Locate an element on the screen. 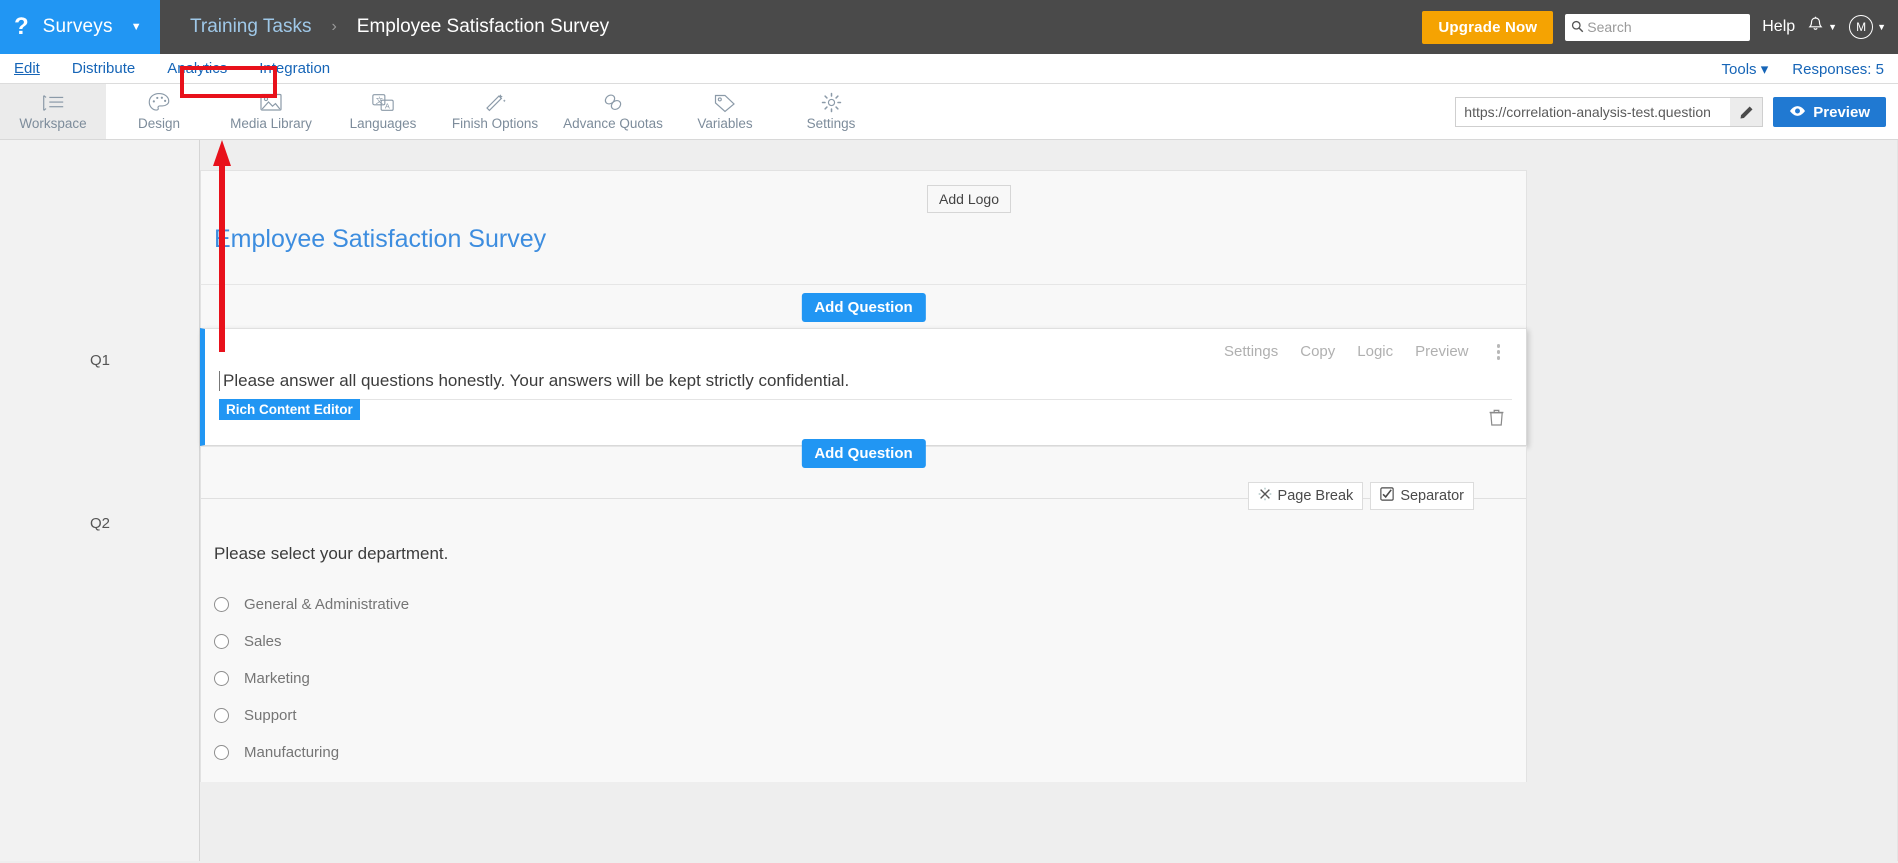  translate-icon: 文A is located at coordinates (383, 102).